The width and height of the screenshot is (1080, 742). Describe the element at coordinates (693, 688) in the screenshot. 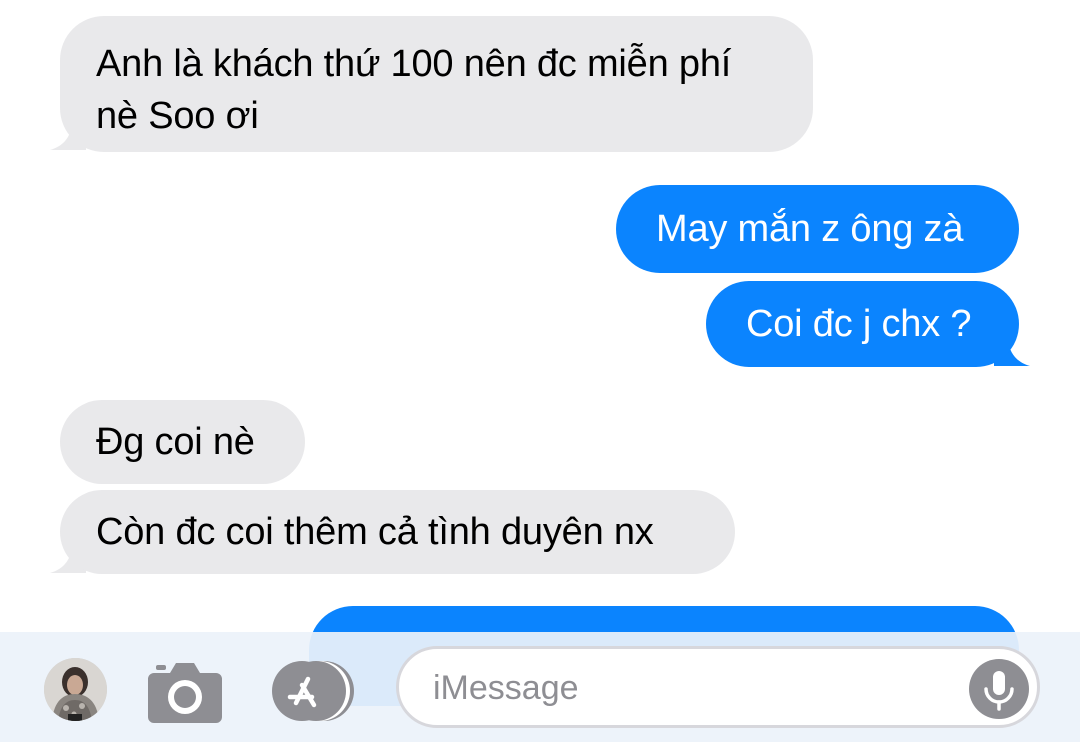

I see `message-input` at that location.